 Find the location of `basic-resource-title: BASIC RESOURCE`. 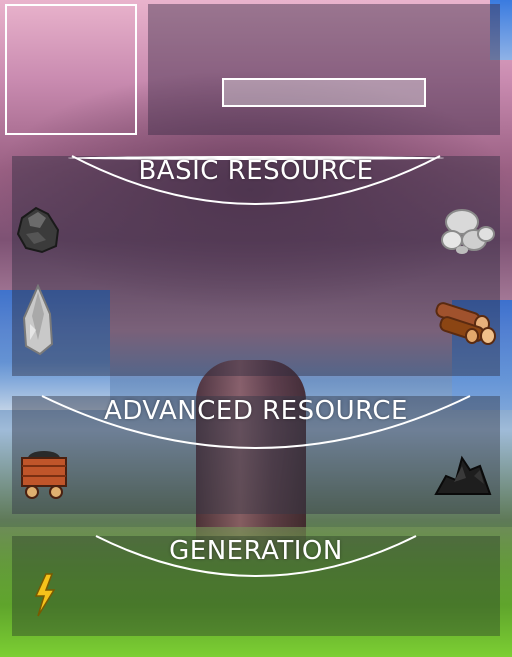

basic-resource-title: BASIC RESOURCE is located at coordinates (256, 171).